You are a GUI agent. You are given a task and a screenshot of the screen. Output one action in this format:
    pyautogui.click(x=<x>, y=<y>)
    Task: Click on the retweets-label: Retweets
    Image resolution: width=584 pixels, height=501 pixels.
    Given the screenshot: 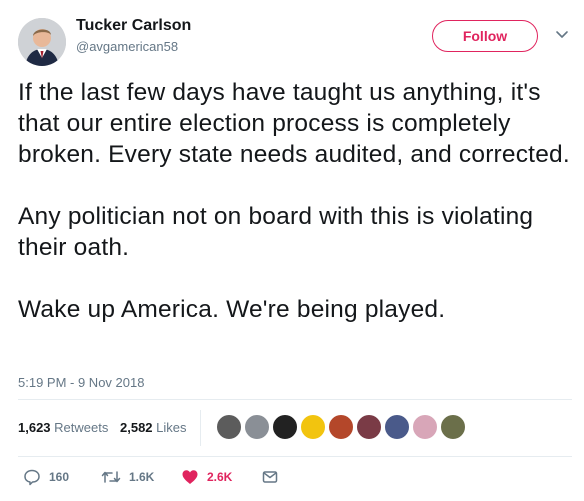 What is the action you would take?
    pyautogui.click(x=81, y=427)
    